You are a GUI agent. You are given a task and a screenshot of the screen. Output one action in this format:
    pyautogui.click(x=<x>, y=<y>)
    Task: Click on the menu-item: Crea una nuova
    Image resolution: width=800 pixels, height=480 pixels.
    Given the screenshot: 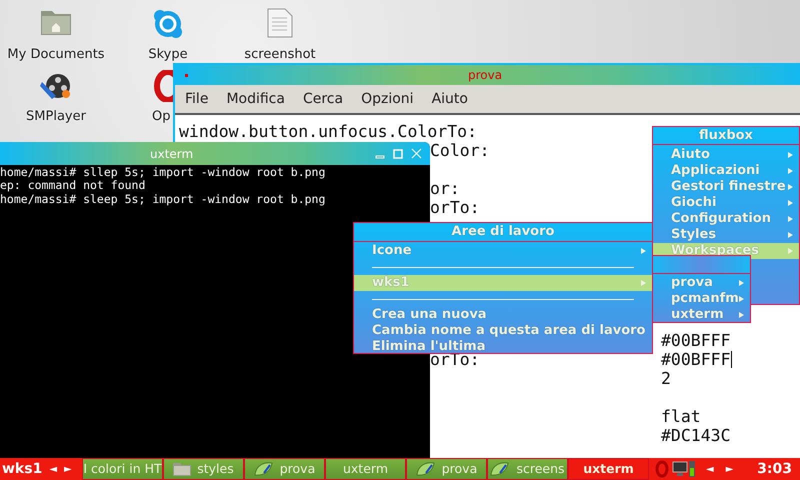 What is the action you would take?
    pyautogui.click(x=503, y=315)
    